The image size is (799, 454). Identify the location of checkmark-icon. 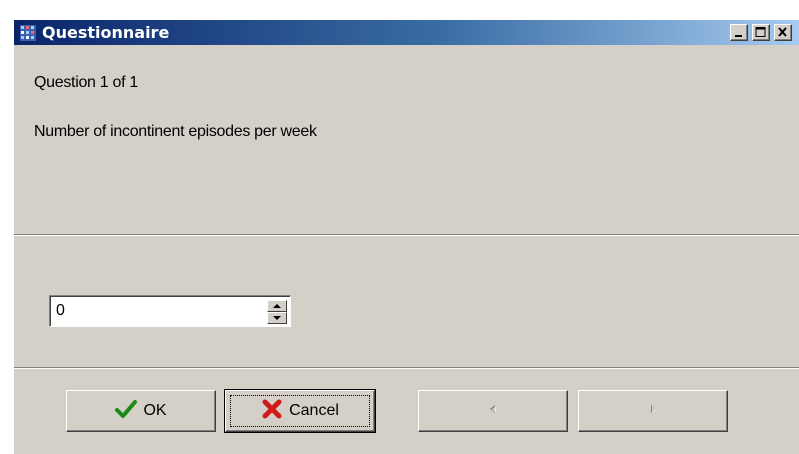
(126, 411).